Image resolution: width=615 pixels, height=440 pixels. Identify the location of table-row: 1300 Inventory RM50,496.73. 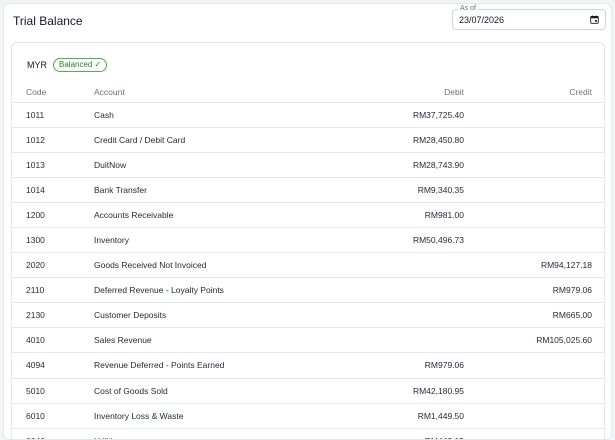
(308, 240).